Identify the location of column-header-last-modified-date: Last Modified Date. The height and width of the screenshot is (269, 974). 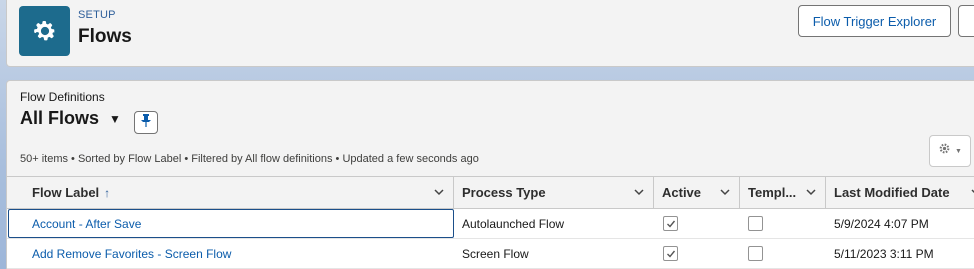
(900, 192).